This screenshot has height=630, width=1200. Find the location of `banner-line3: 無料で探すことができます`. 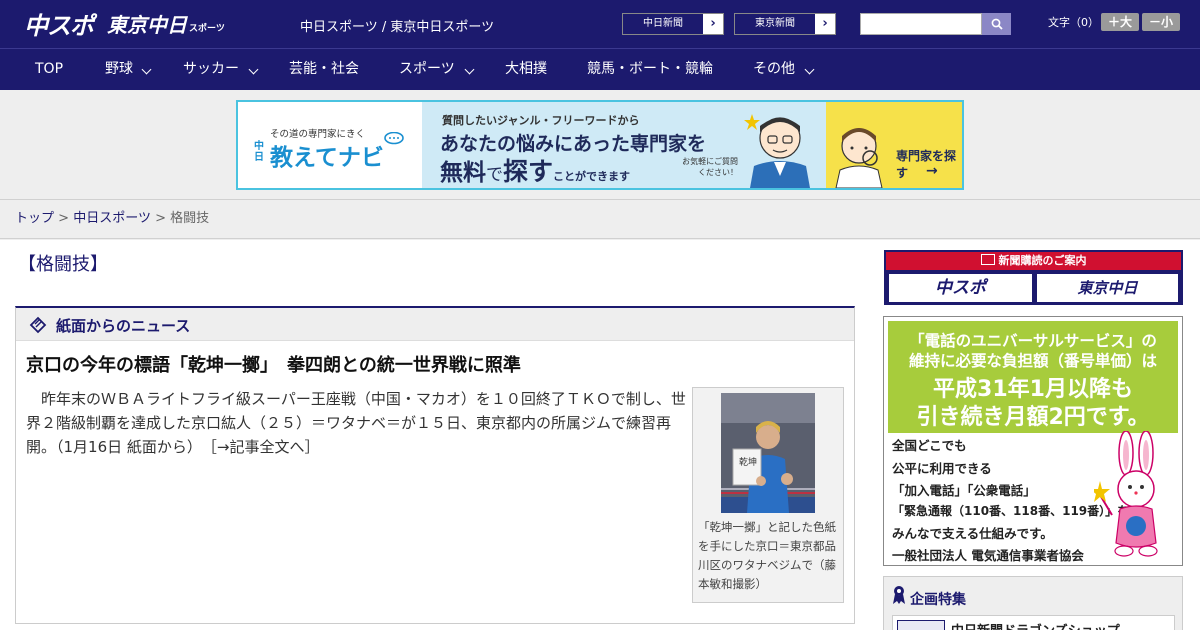

banner-line3: 無料で探すことができます is located at coordinates (535, 171).